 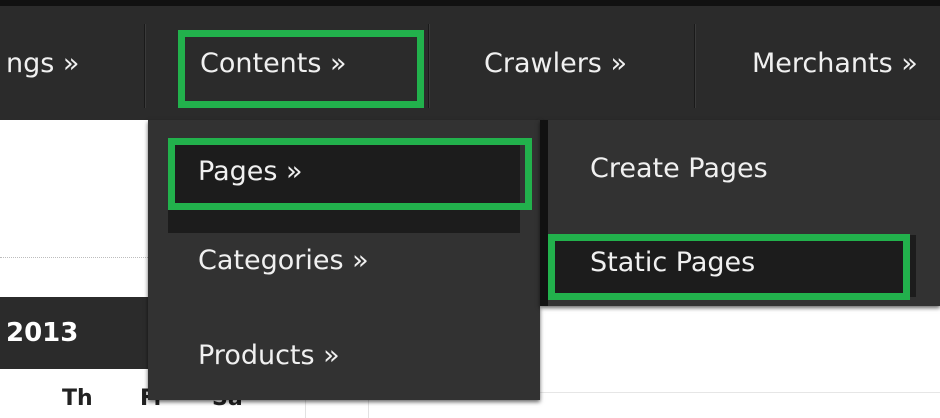 I want to click on nav-item-label: Merchants », so click(x=835, y=63).